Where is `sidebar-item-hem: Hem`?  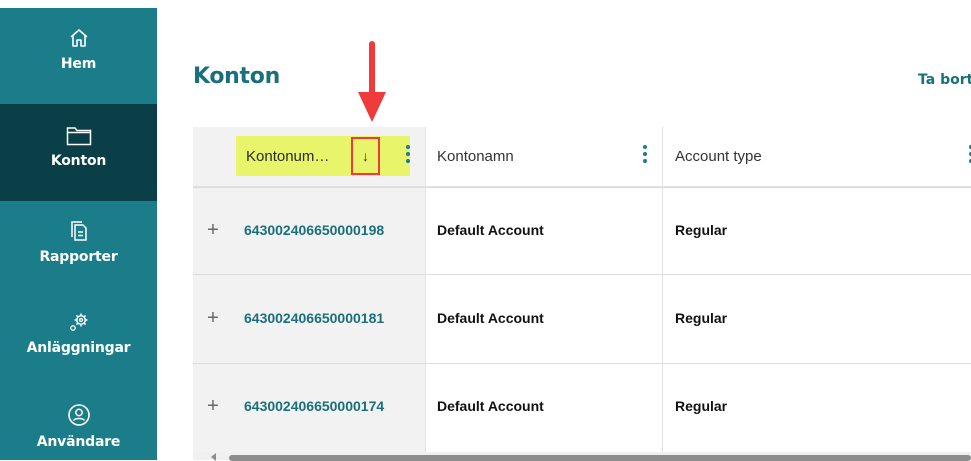
sidebar-item-hem: Hem is located at coordinates (78, 56).